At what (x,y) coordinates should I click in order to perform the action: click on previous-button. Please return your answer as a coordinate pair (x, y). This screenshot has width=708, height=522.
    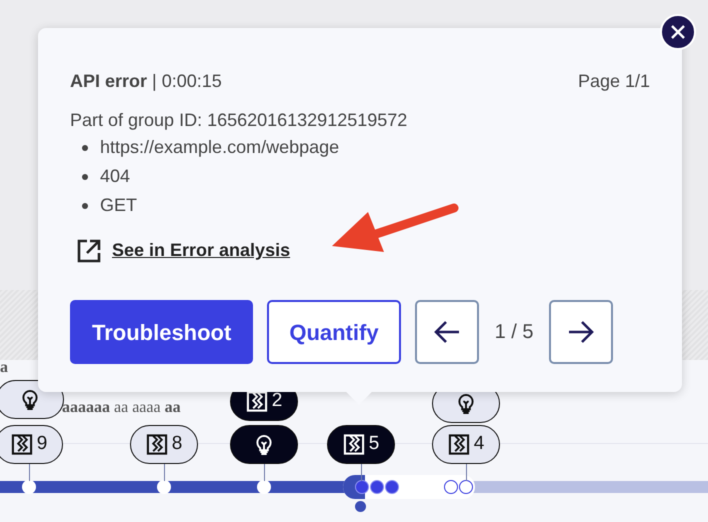
    Looking at the image, I should click on (446, 332).